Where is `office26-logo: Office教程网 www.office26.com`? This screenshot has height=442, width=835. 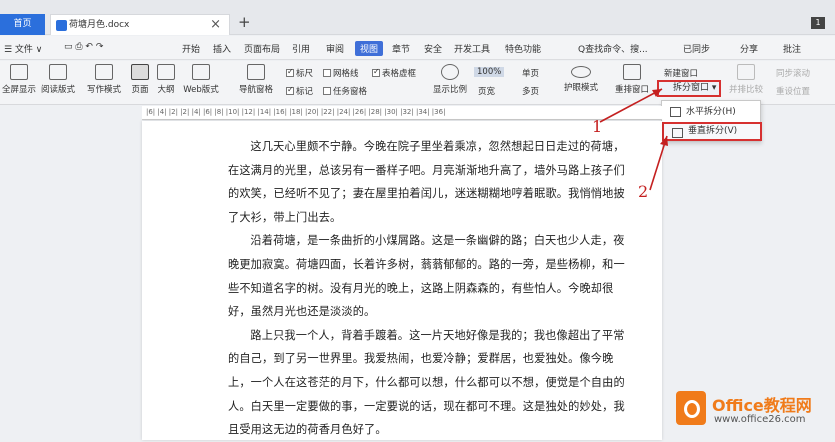 office26-logo: Office教程网 www.office26.com is located at coordinates (753, 412).